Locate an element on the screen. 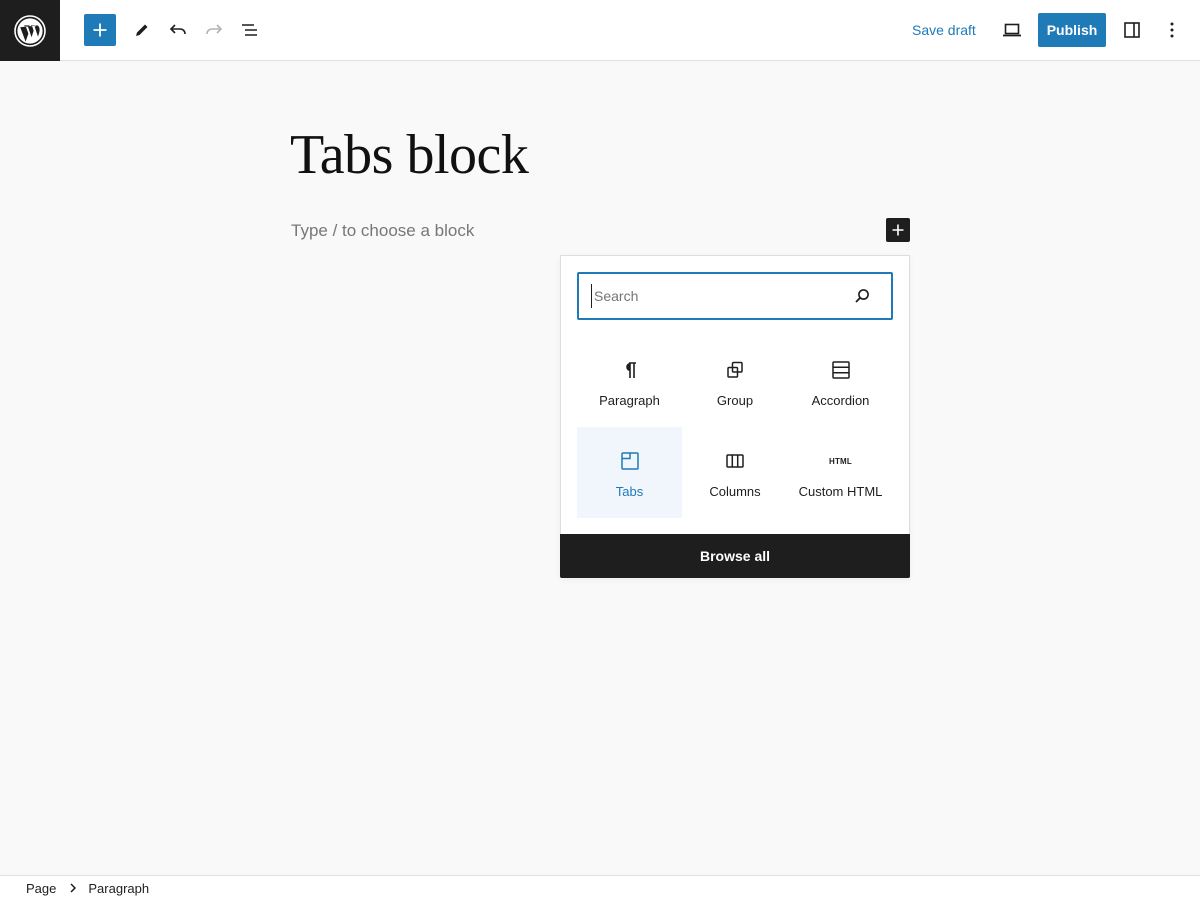  columns-icon is located at coordinates (735, 461).